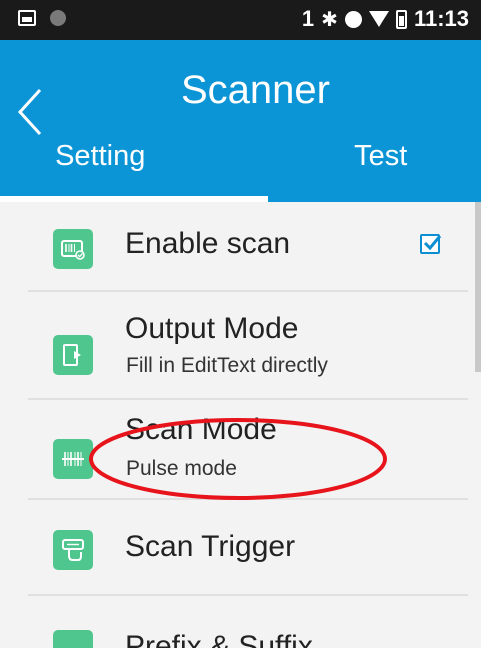  What do you see at coordinates (346, 168) in the screenshot?
I see `tab-test: Test` at bounding box center [346, 168].